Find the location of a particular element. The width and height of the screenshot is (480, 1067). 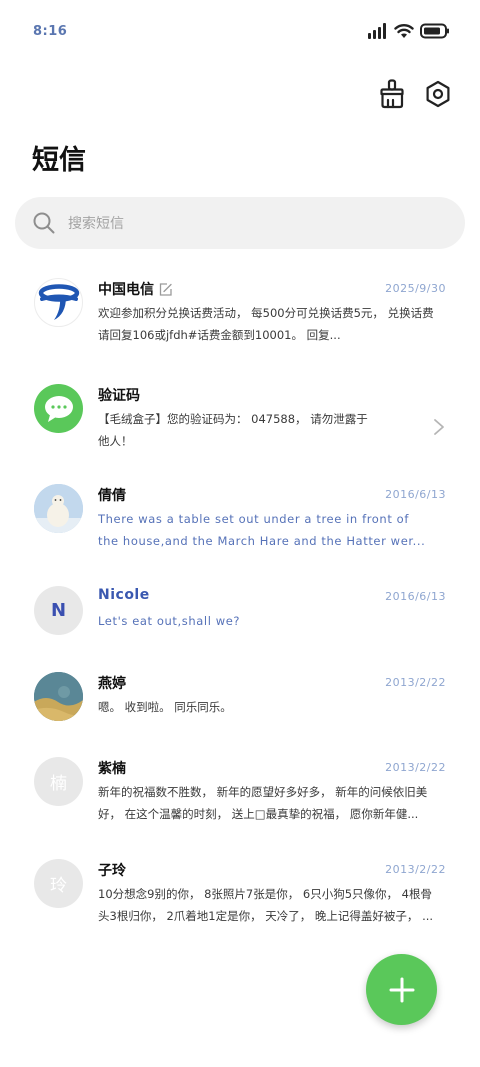

contact-name: 紫楠 is located at coordinates (112, 769).